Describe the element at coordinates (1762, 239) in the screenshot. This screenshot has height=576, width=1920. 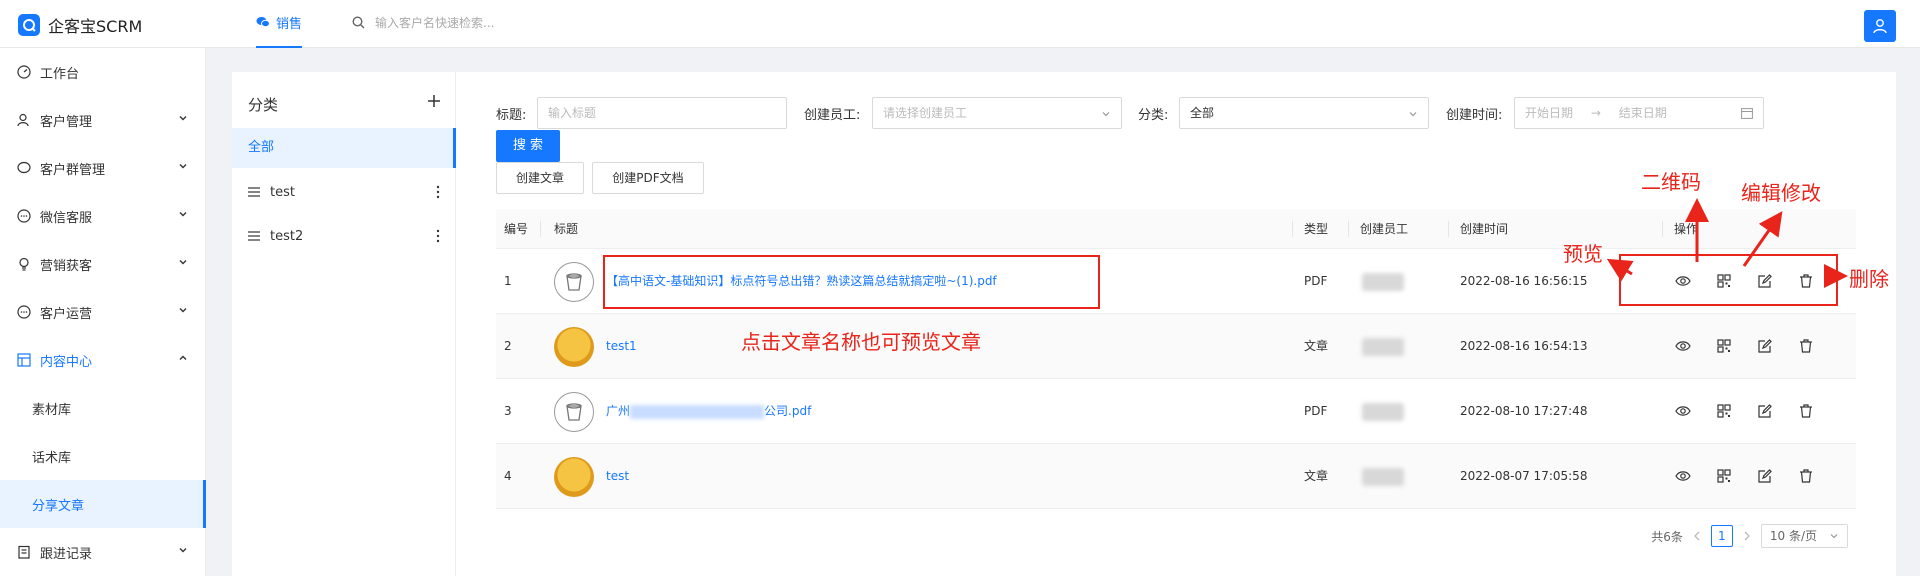
I see `edit-arrow` at that location.